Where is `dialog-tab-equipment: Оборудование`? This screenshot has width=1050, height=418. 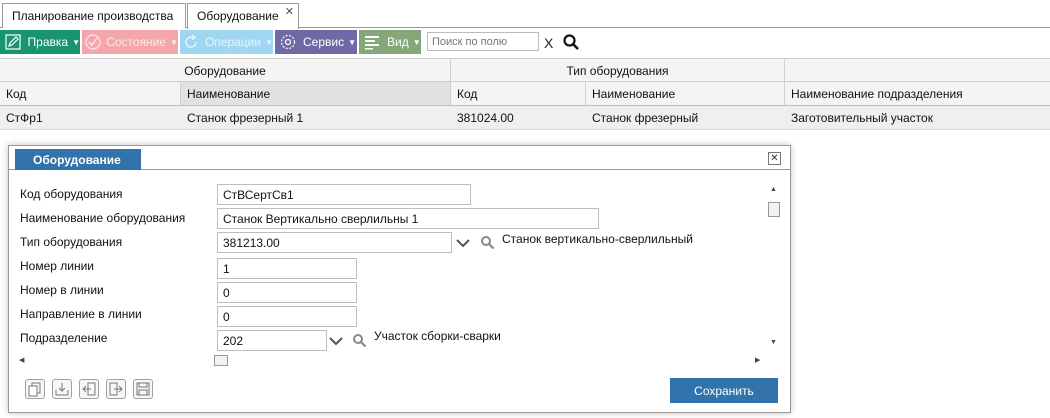
dialog-tab-equipment: Оборудование is located at coordinates (78, 159).